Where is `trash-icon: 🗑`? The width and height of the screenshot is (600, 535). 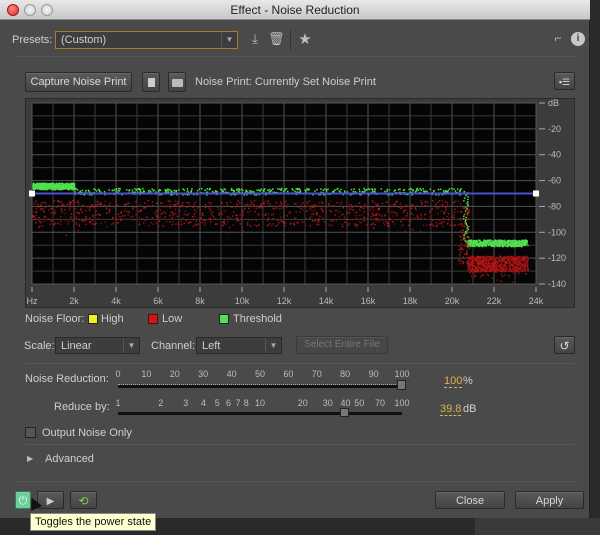
trash-icon: 🗑 is located at coordinates (276, 39).